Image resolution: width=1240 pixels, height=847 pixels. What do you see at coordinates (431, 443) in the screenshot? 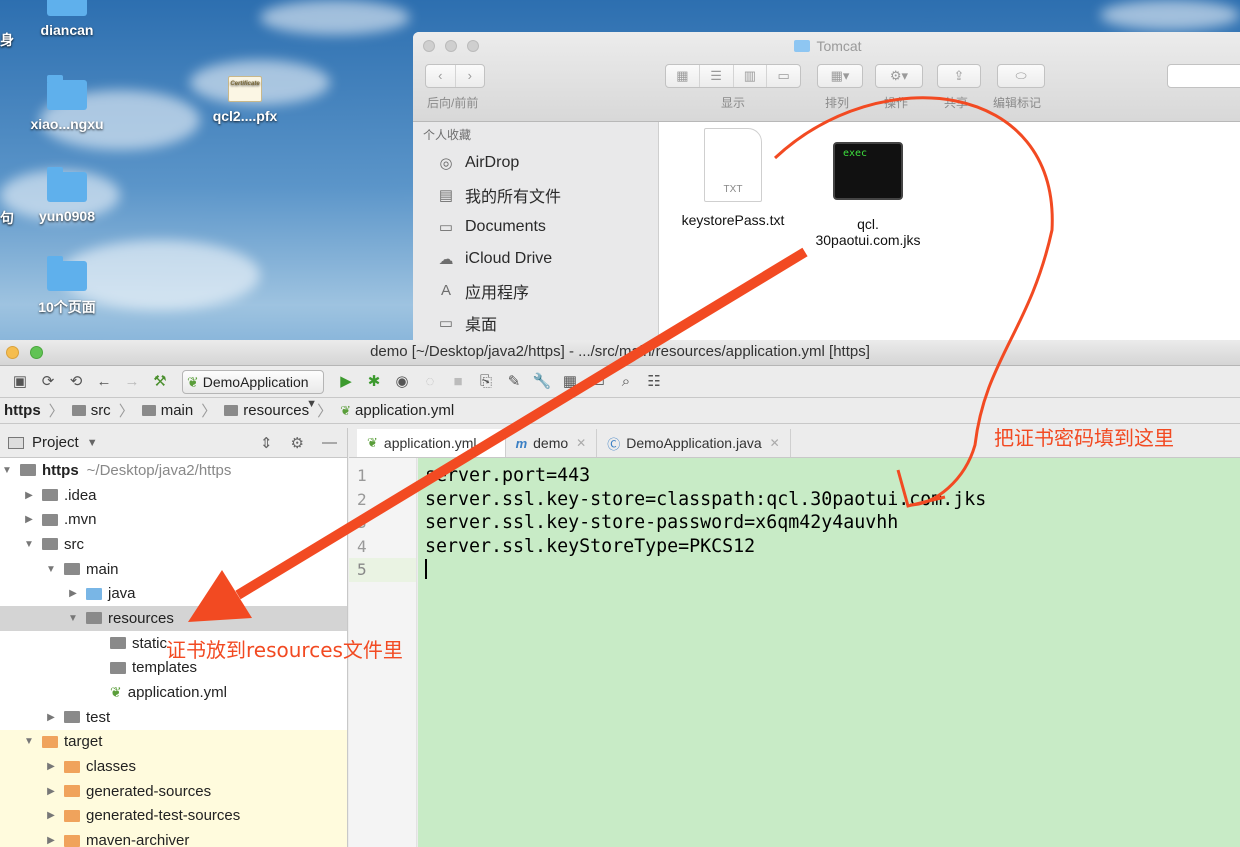
I see `tab-application-yml: ❦ application.yml ✕` at bounding box center [431, 443].